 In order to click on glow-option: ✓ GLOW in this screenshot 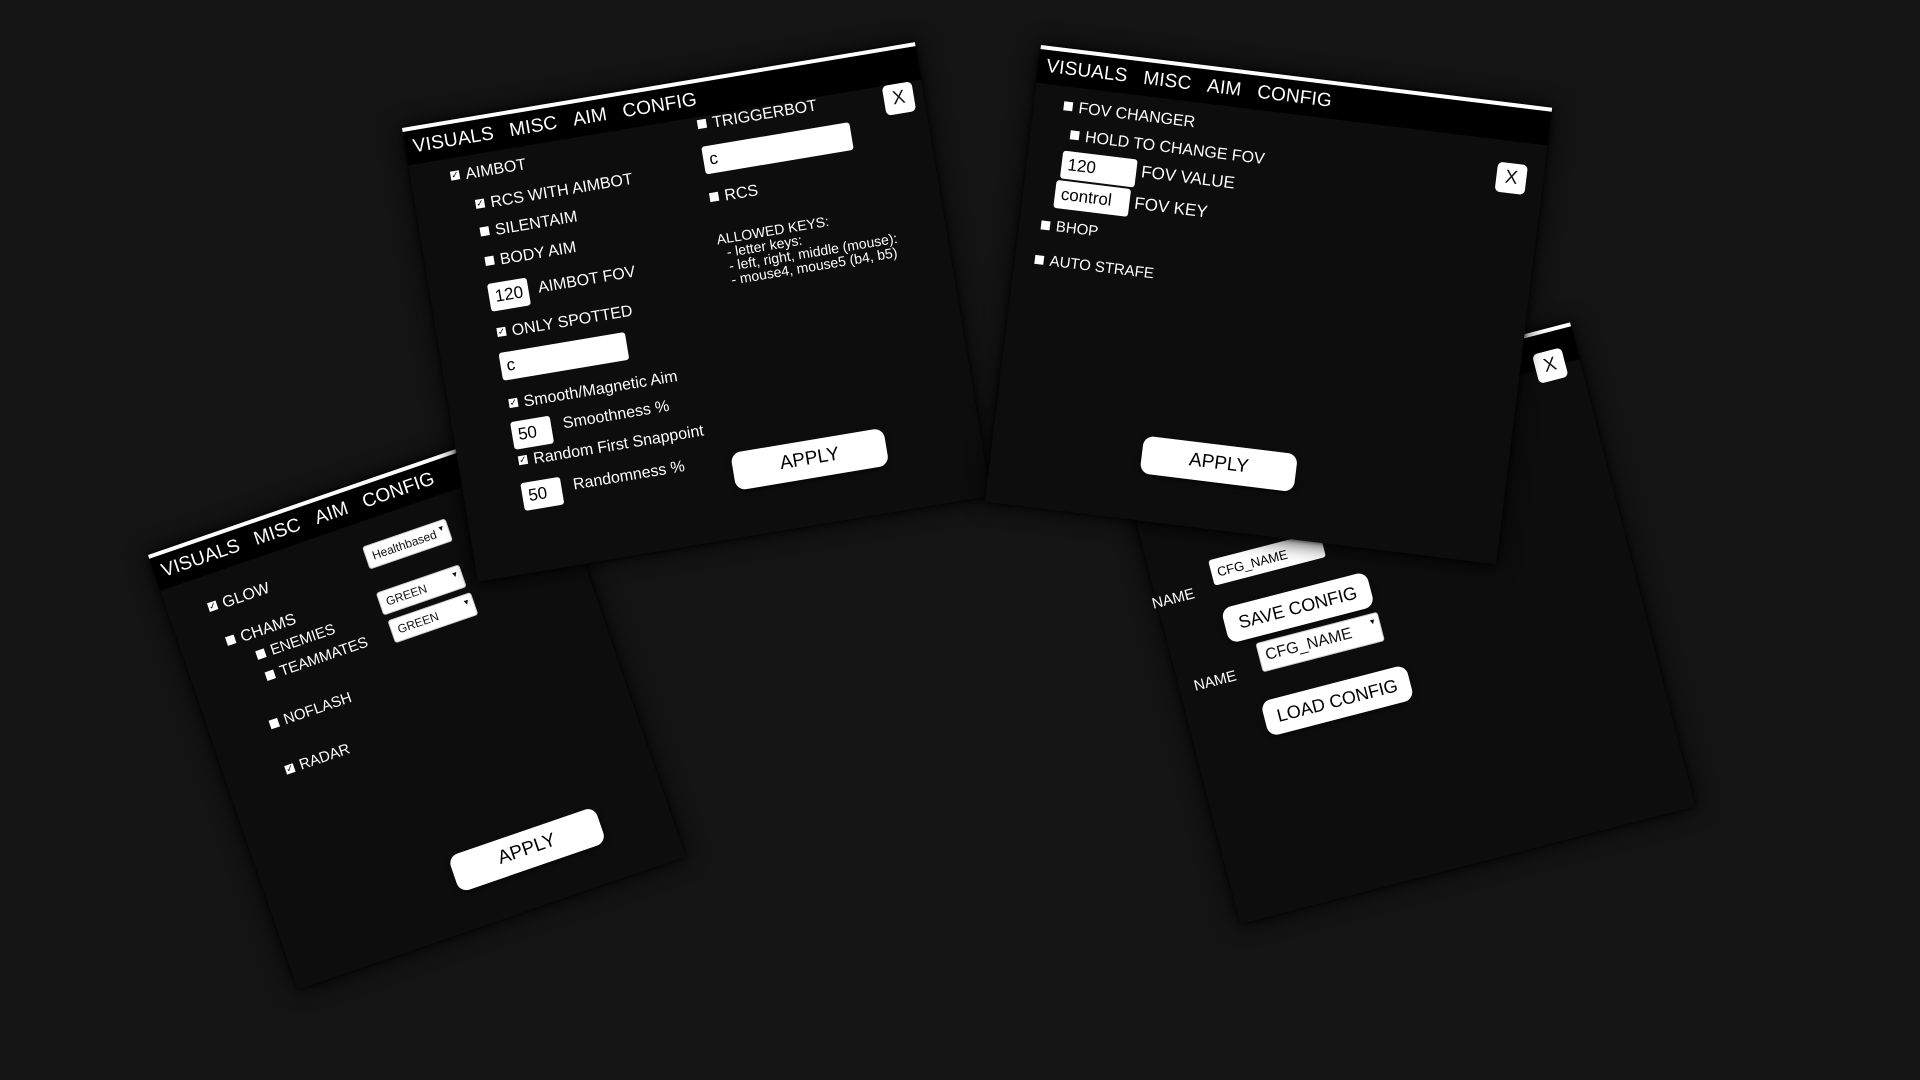, I will do `click(239, 599)`.